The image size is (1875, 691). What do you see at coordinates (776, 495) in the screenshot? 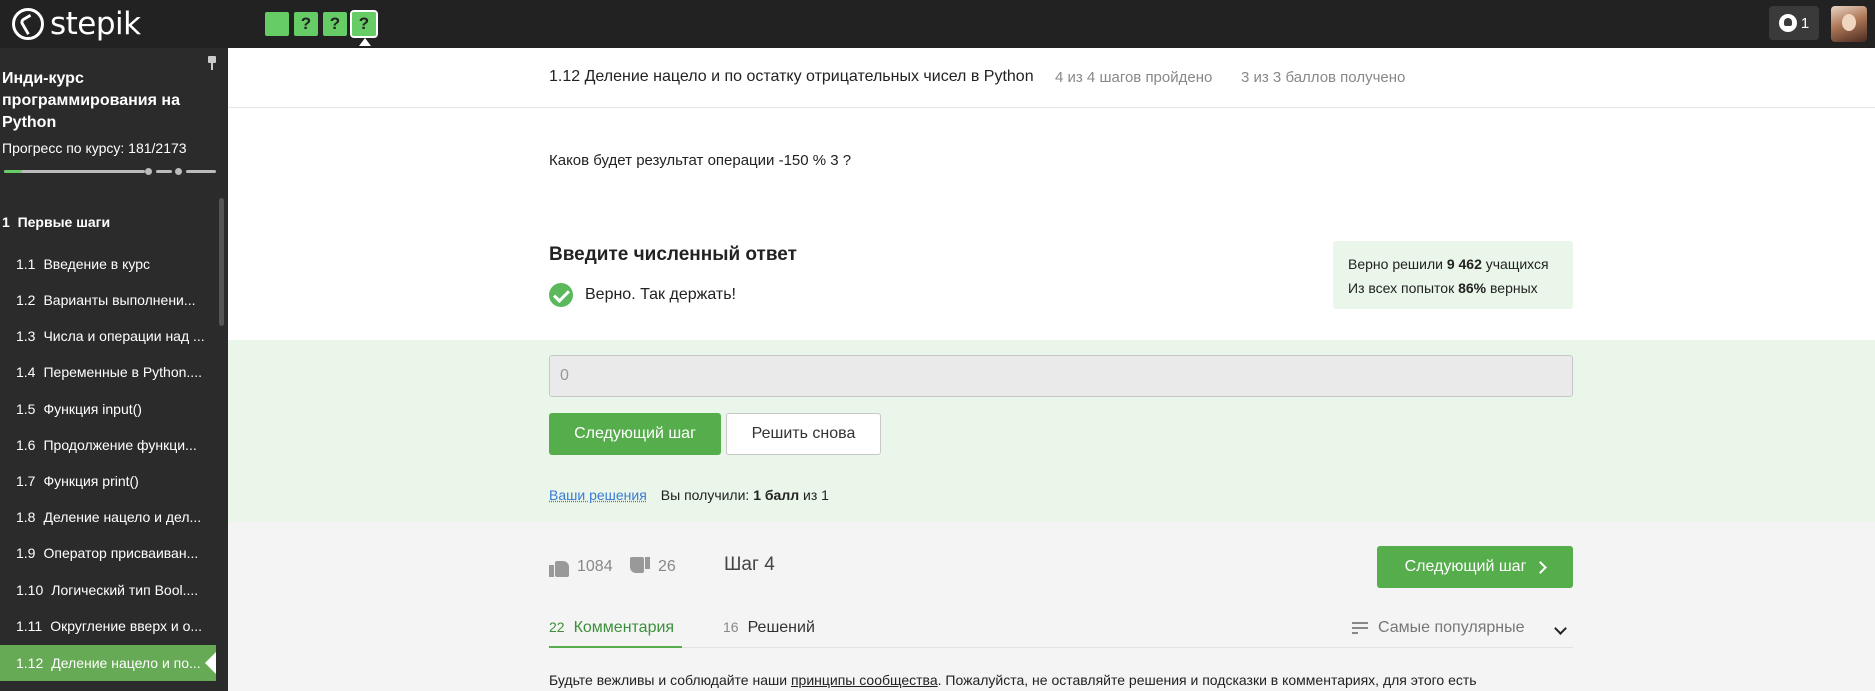
I see `score-value: 1 балл` at bounding box center [776, 495].